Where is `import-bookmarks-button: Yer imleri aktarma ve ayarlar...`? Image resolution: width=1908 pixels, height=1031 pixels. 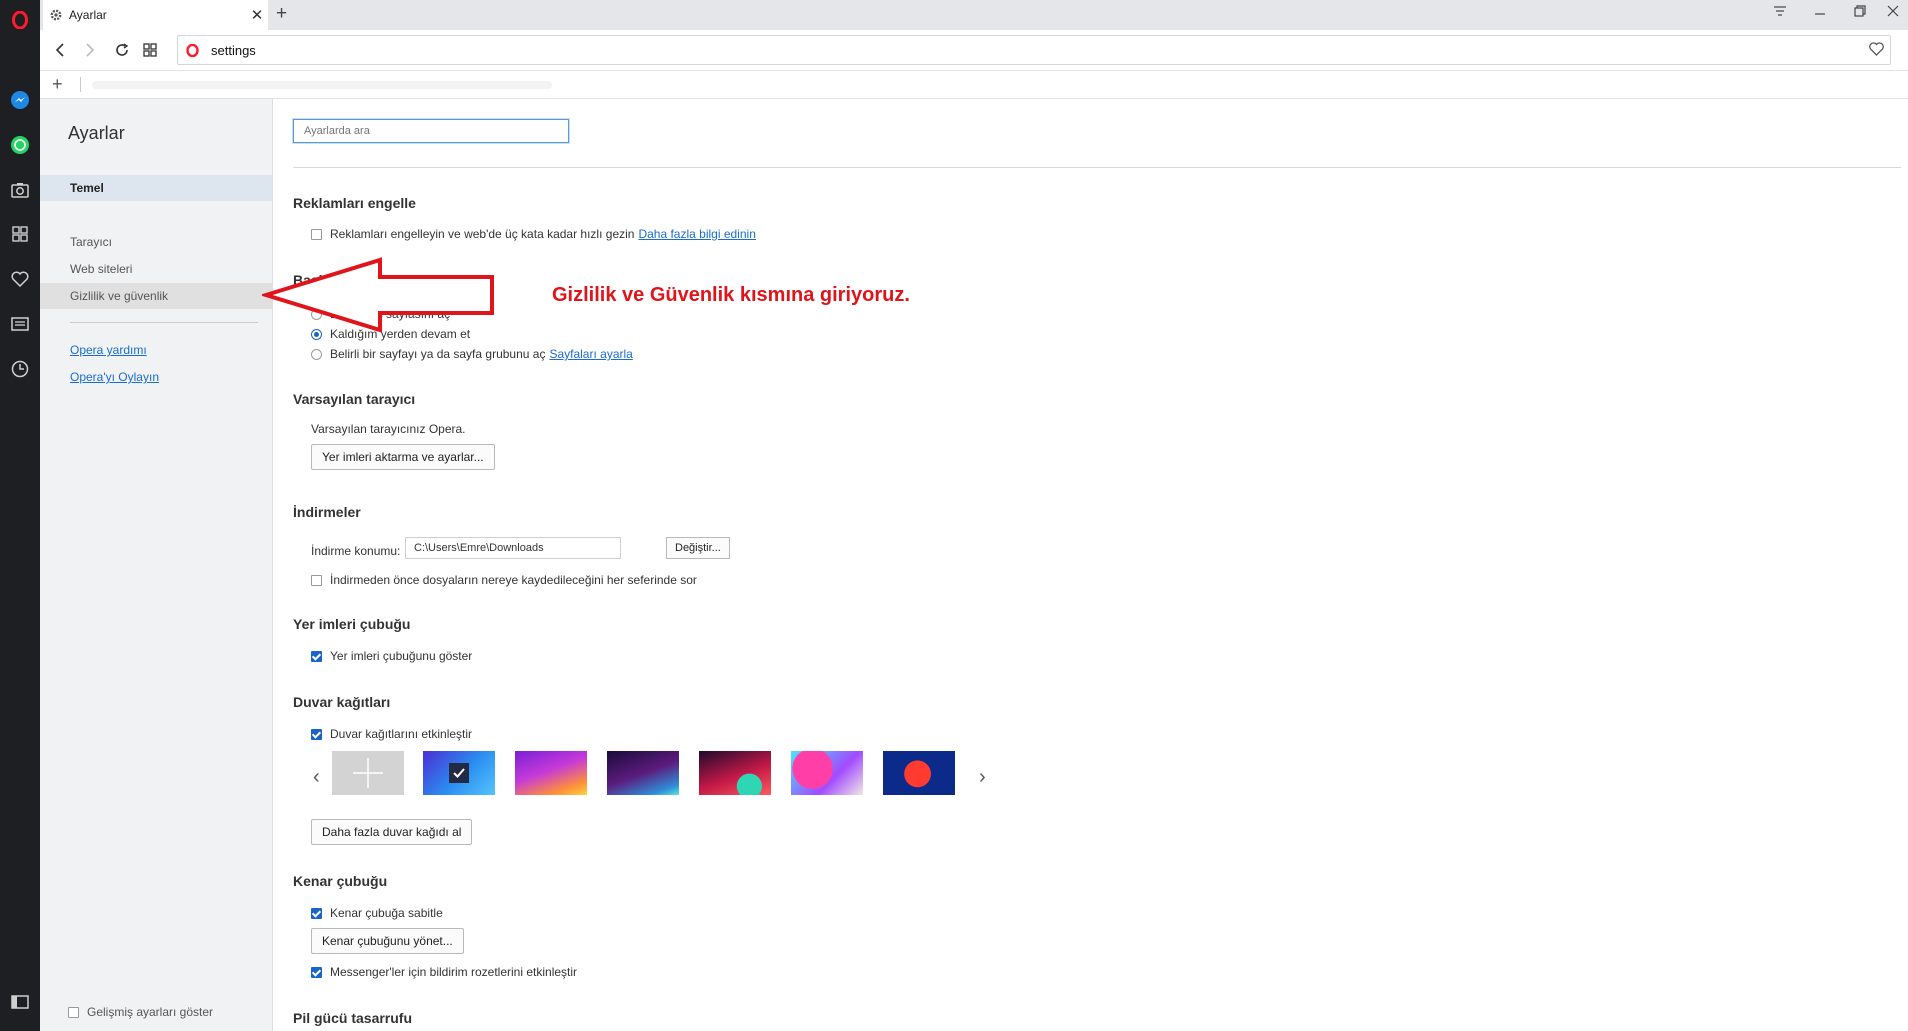
import-bookmarks-button: Yer imleri aktarma ve ayarlar... is located at coordinates (403, 457).